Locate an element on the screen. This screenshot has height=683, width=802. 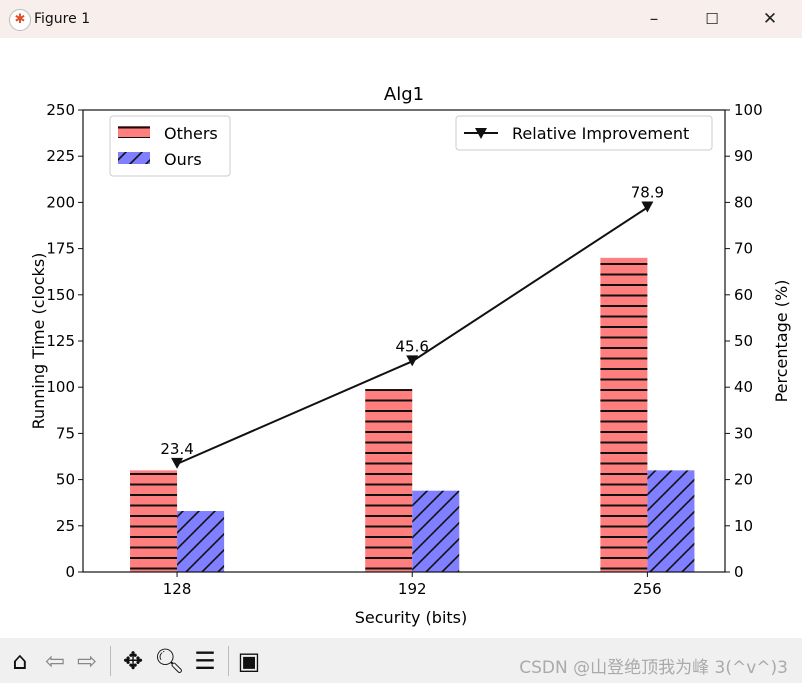
y-tick-label: 25 is located at coordinates (65, 526).